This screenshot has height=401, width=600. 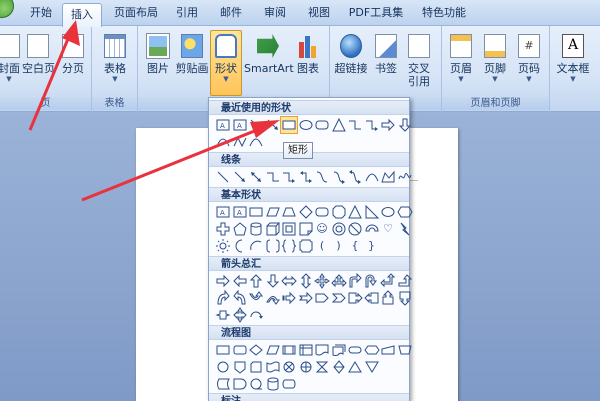 What do you see at coordinates (355, 229) in the screenshot?
I see `no-symbol-shape-icon` at bounding box center [355, 229].